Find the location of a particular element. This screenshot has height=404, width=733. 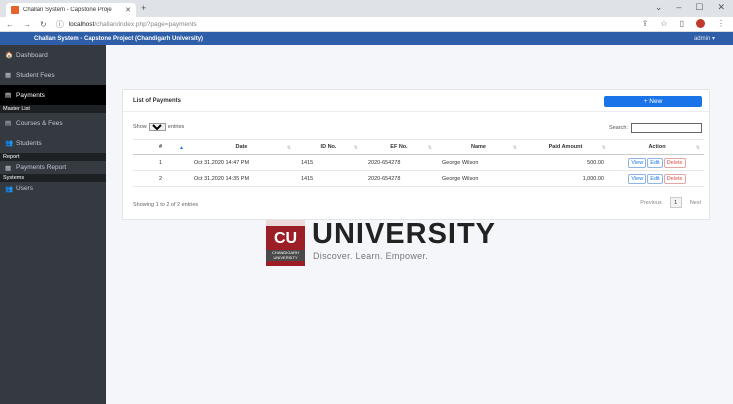

sidebar-item-payments: ▤ Payments is located at coordinates (53, 95).